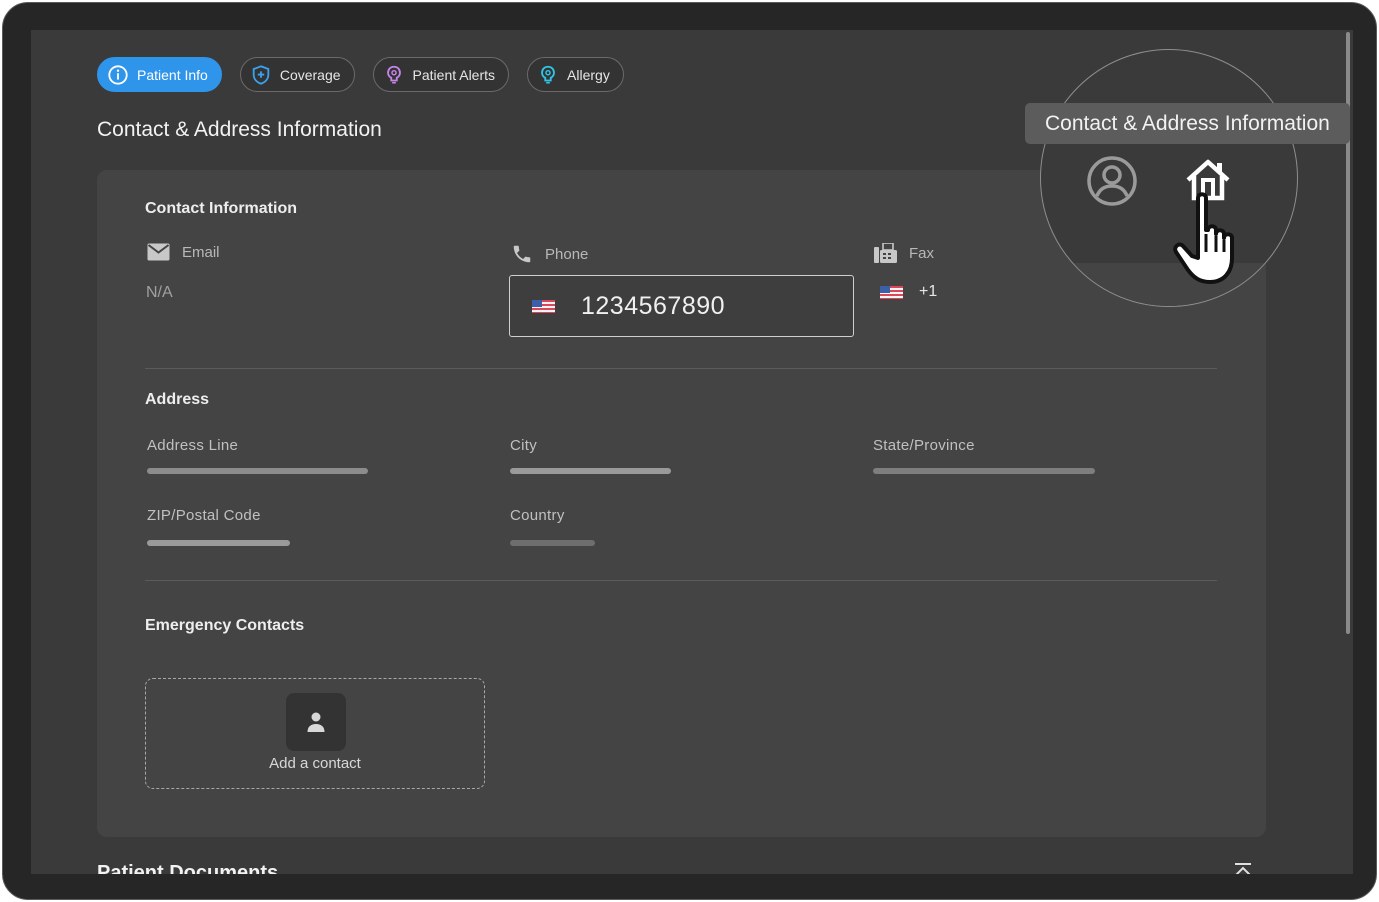 The image size is (1379, 902). What do you see at coordinates (1243, 868) in the screenshot?
I see `scroll-to-top-icon` at bounding box center [1243, 868].